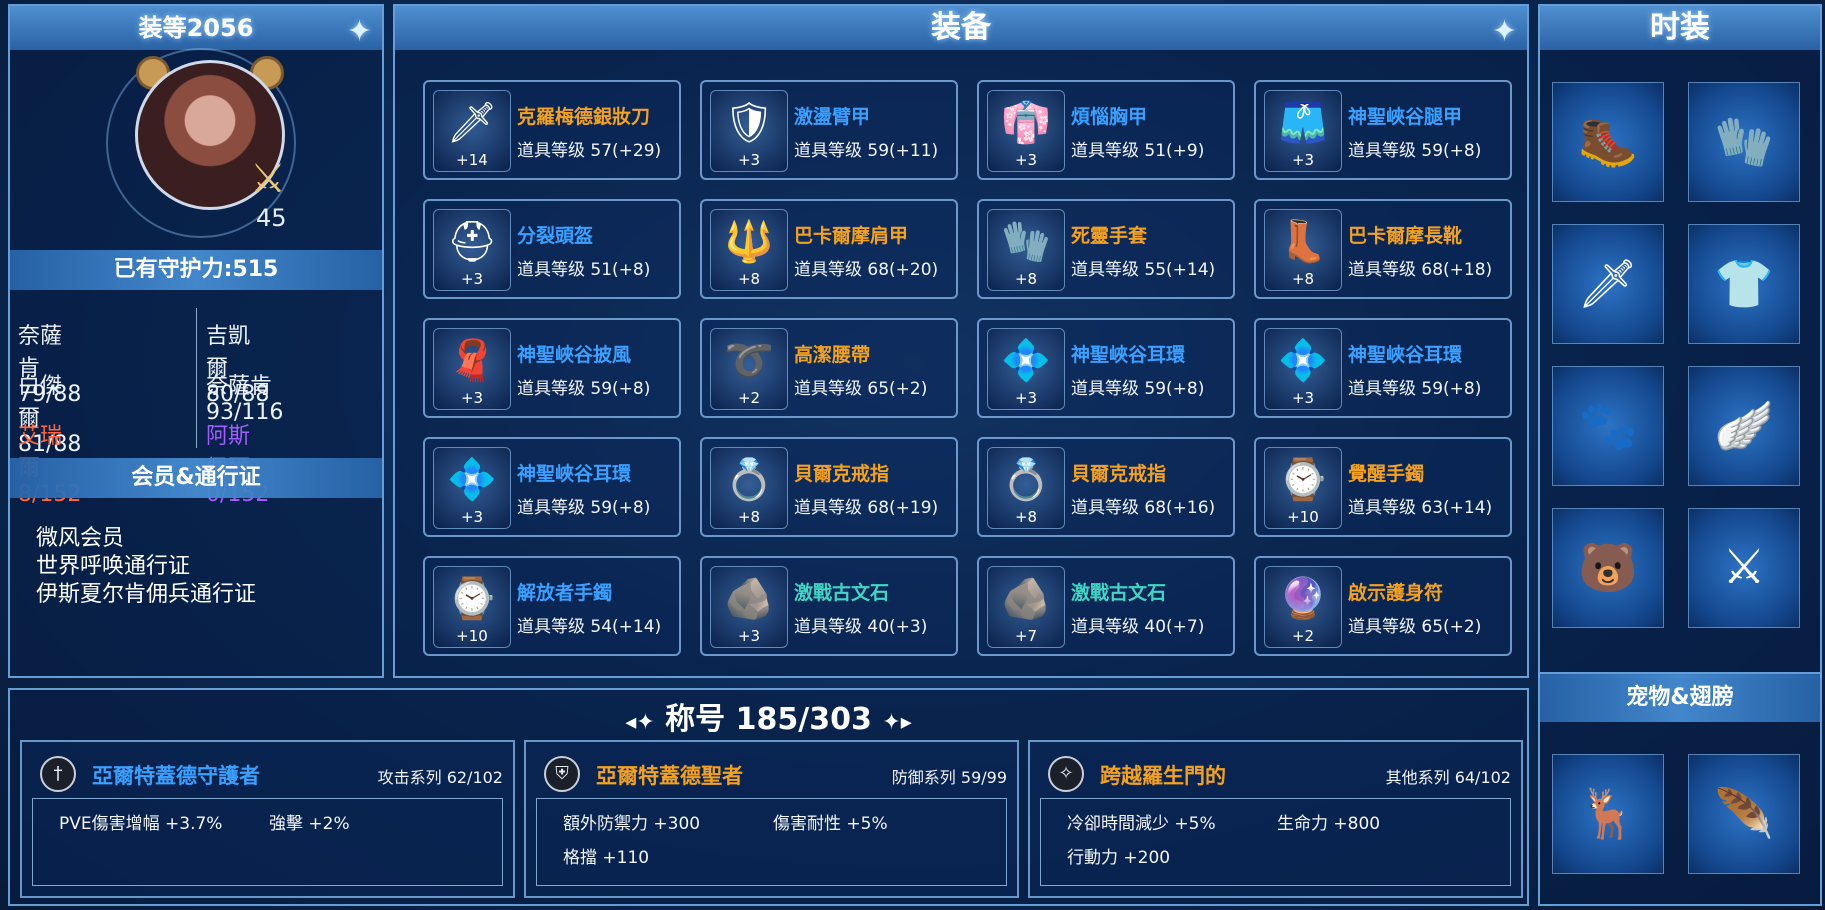 The height and width of the screenshot is (910, 1825). I want to click on equipment-slot: 🧣 +3 神聖峽谷披風 道具等级 59(+8), so click(552, 368).